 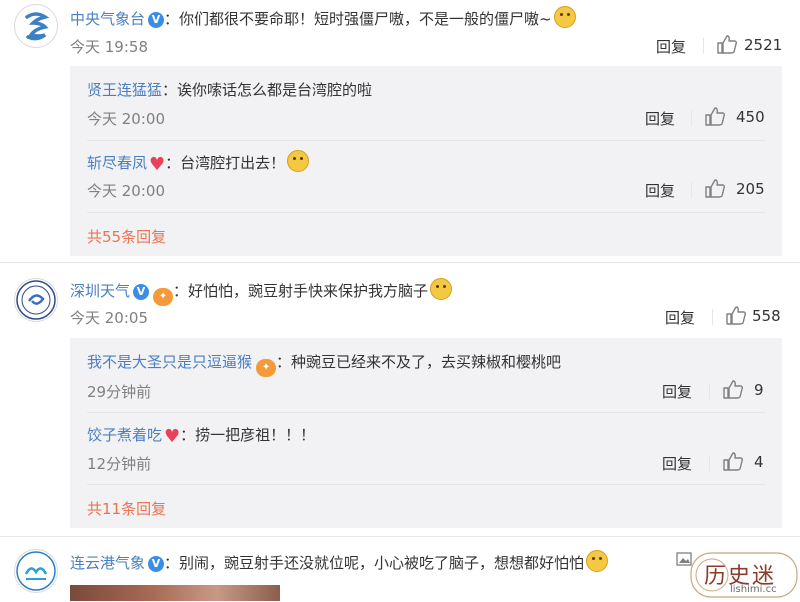 I want to click on reply-time: 29分钟前, so click(x=119, y=392).